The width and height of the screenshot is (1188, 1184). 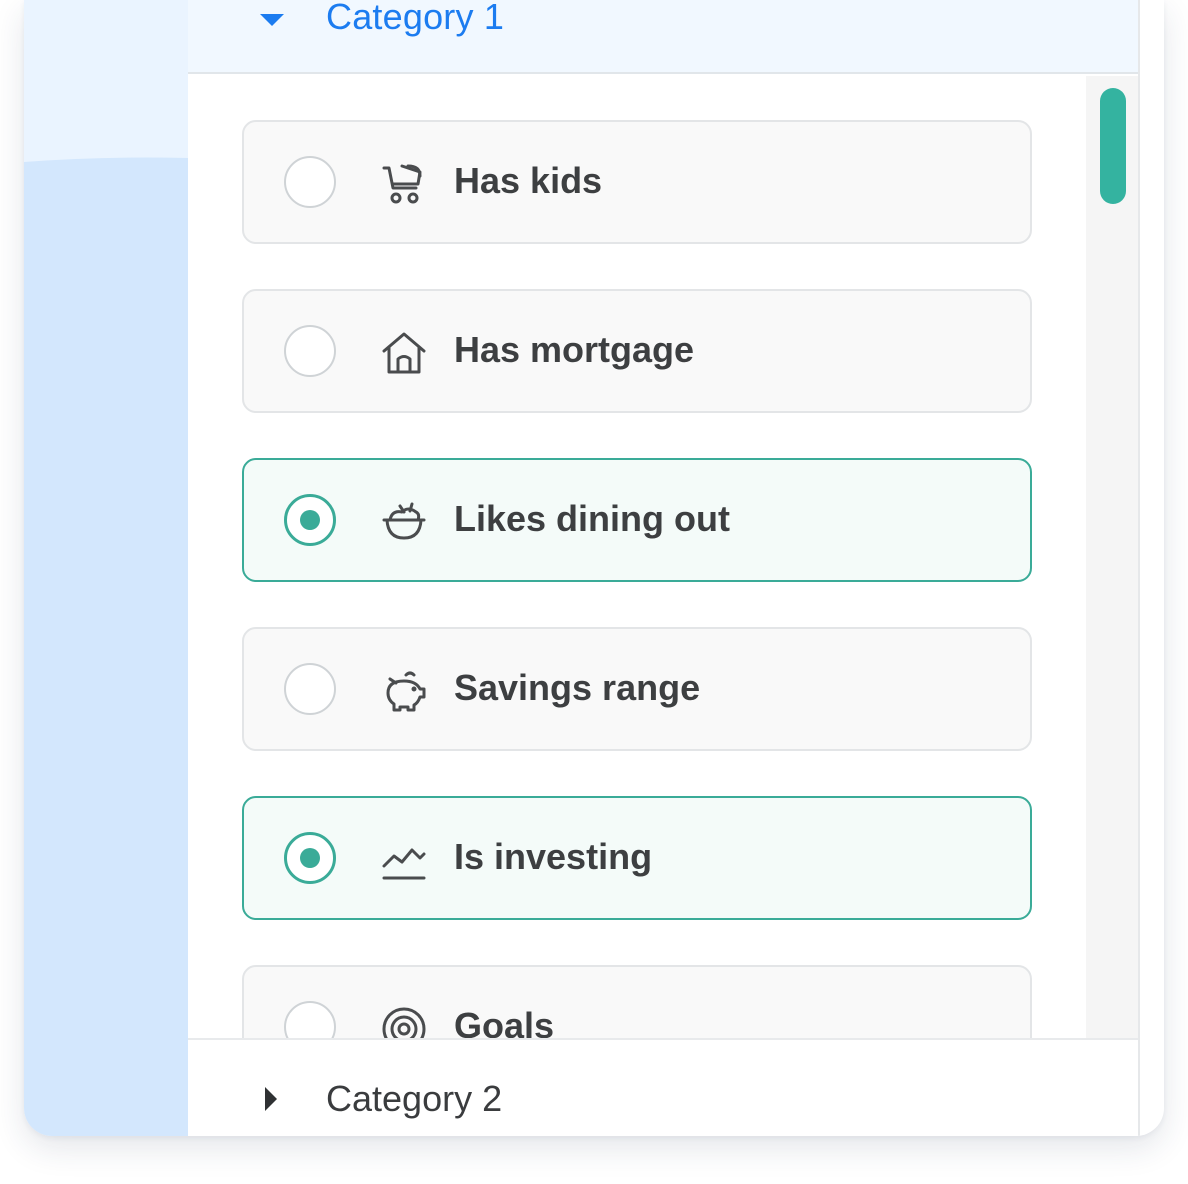 I want to click on caret-down-icon, so click(x=272, y=20).